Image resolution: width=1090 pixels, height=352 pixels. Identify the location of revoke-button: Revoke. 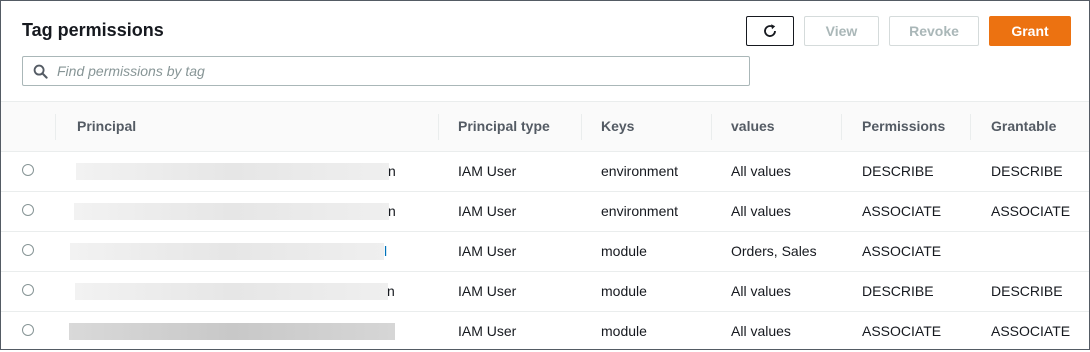
(934, 31).